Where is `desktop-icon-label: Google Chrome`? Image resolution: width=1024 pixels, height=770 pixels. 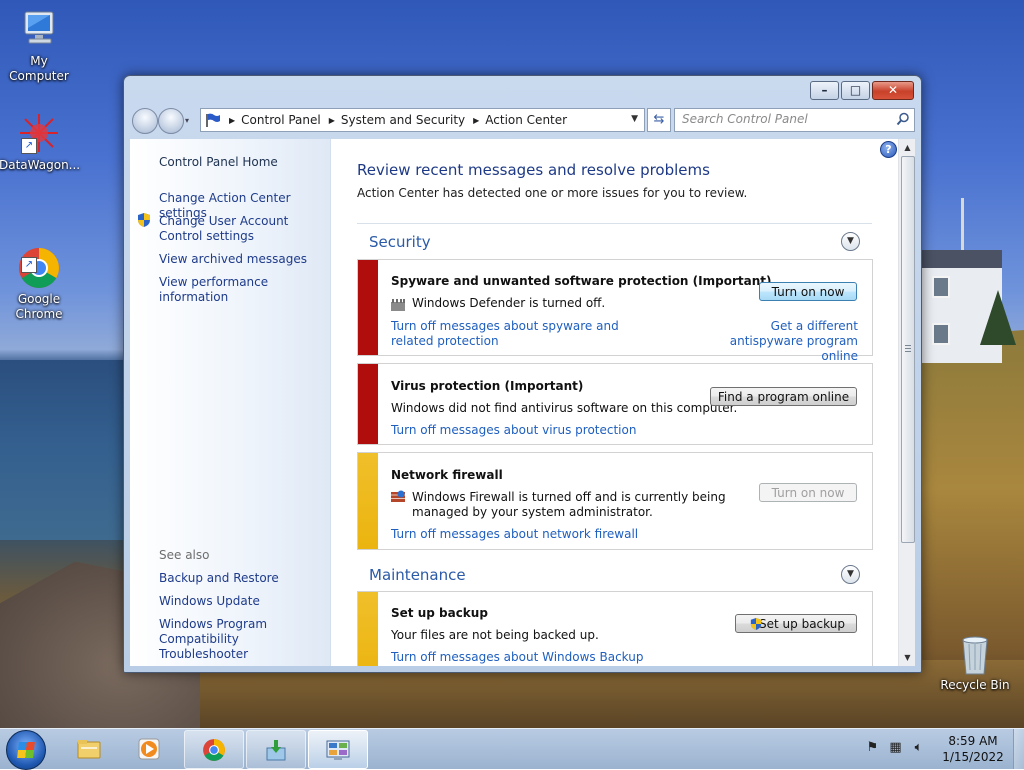 desktop-icon-label: Google Chrome is located at coordinates (39, 306).